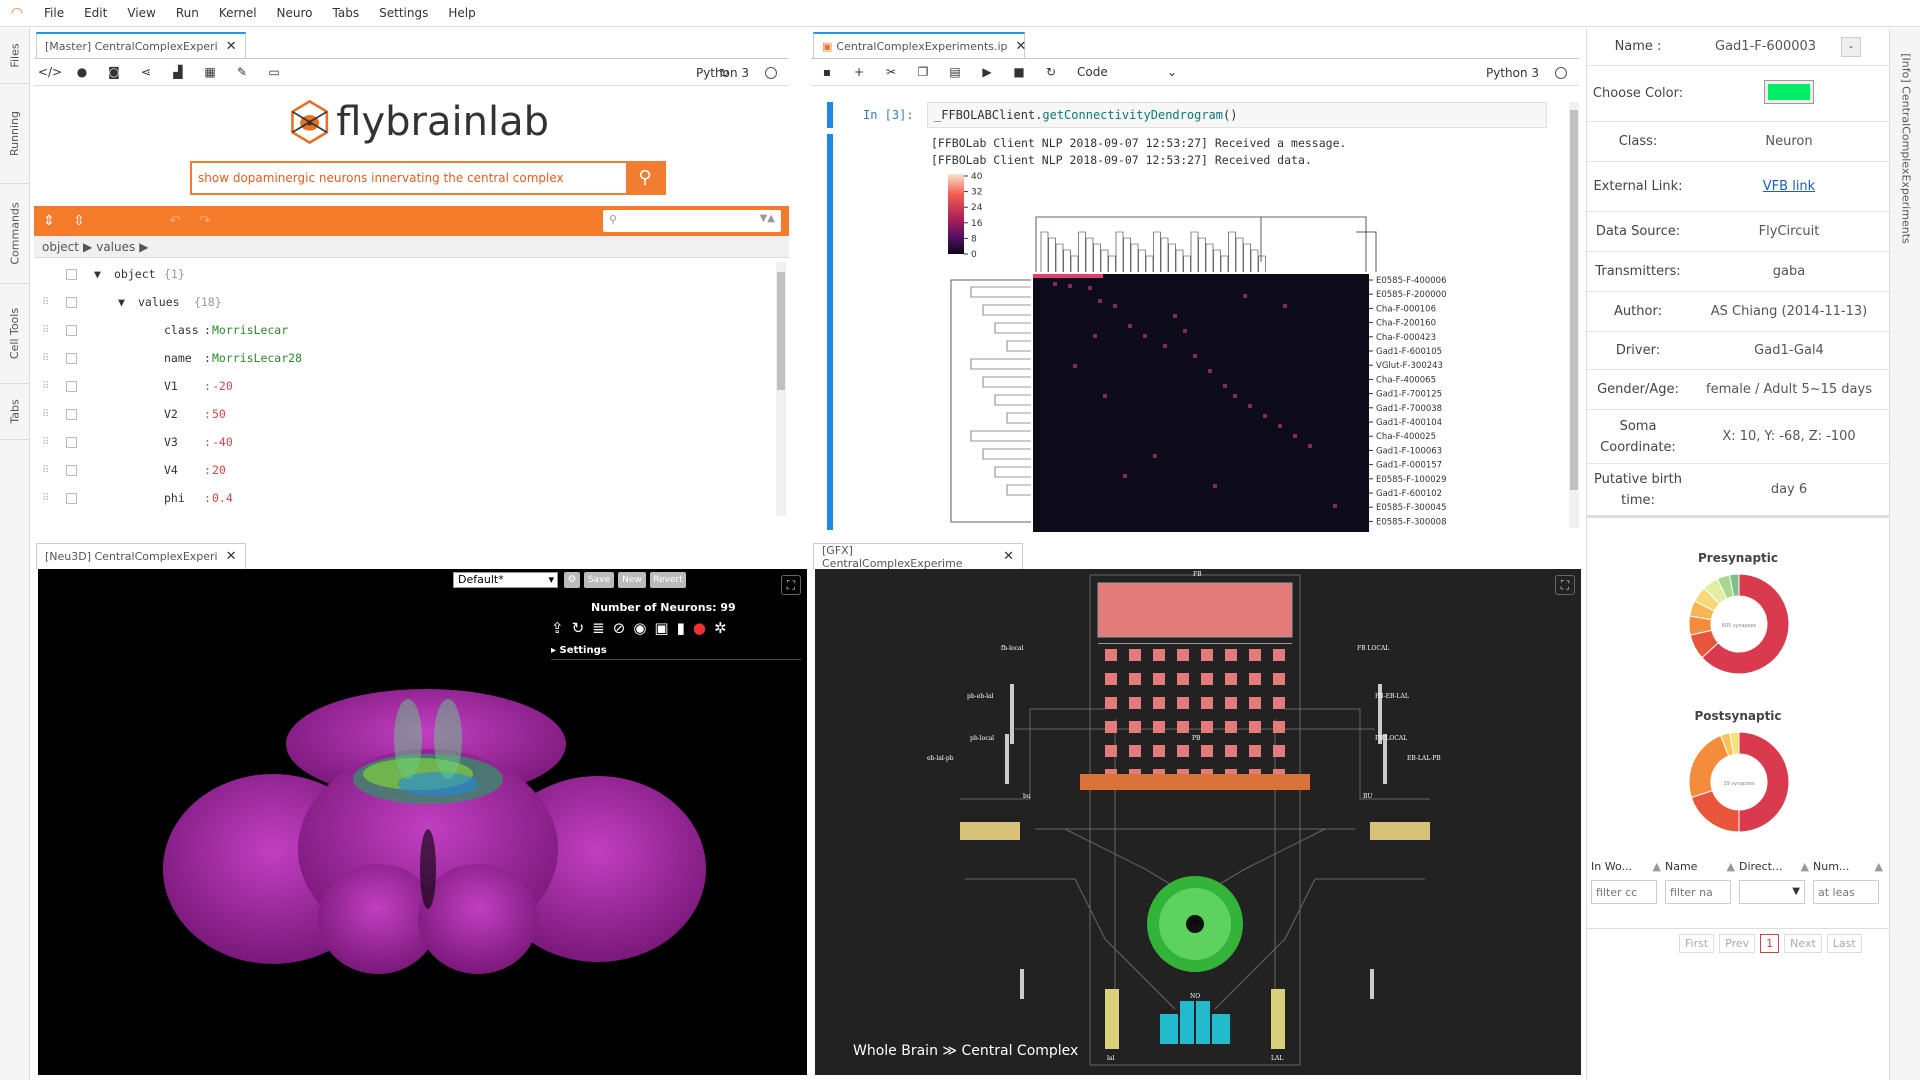 Image resolution: width=1920 pixels, height=1080 pixels. Describe the element at coordinates (578, 628) in the screenshot. I see `refresh-icon: ↻` at that location.